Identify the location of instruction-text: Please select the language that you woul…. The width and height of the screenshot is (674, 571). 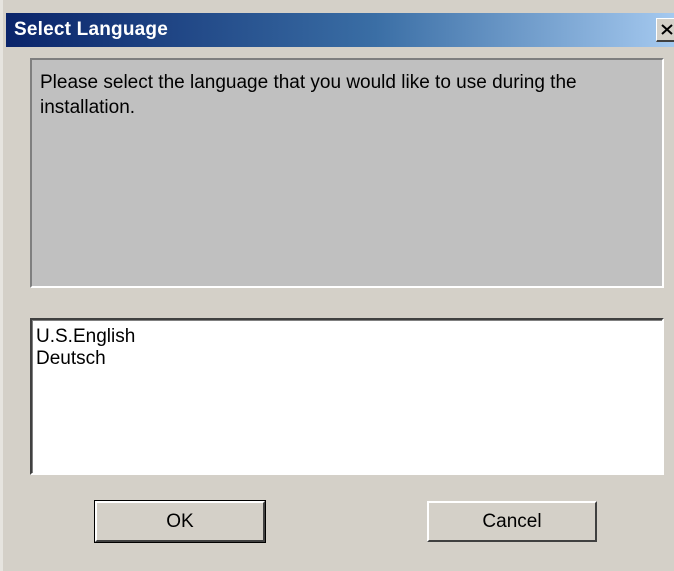
(308, 95).